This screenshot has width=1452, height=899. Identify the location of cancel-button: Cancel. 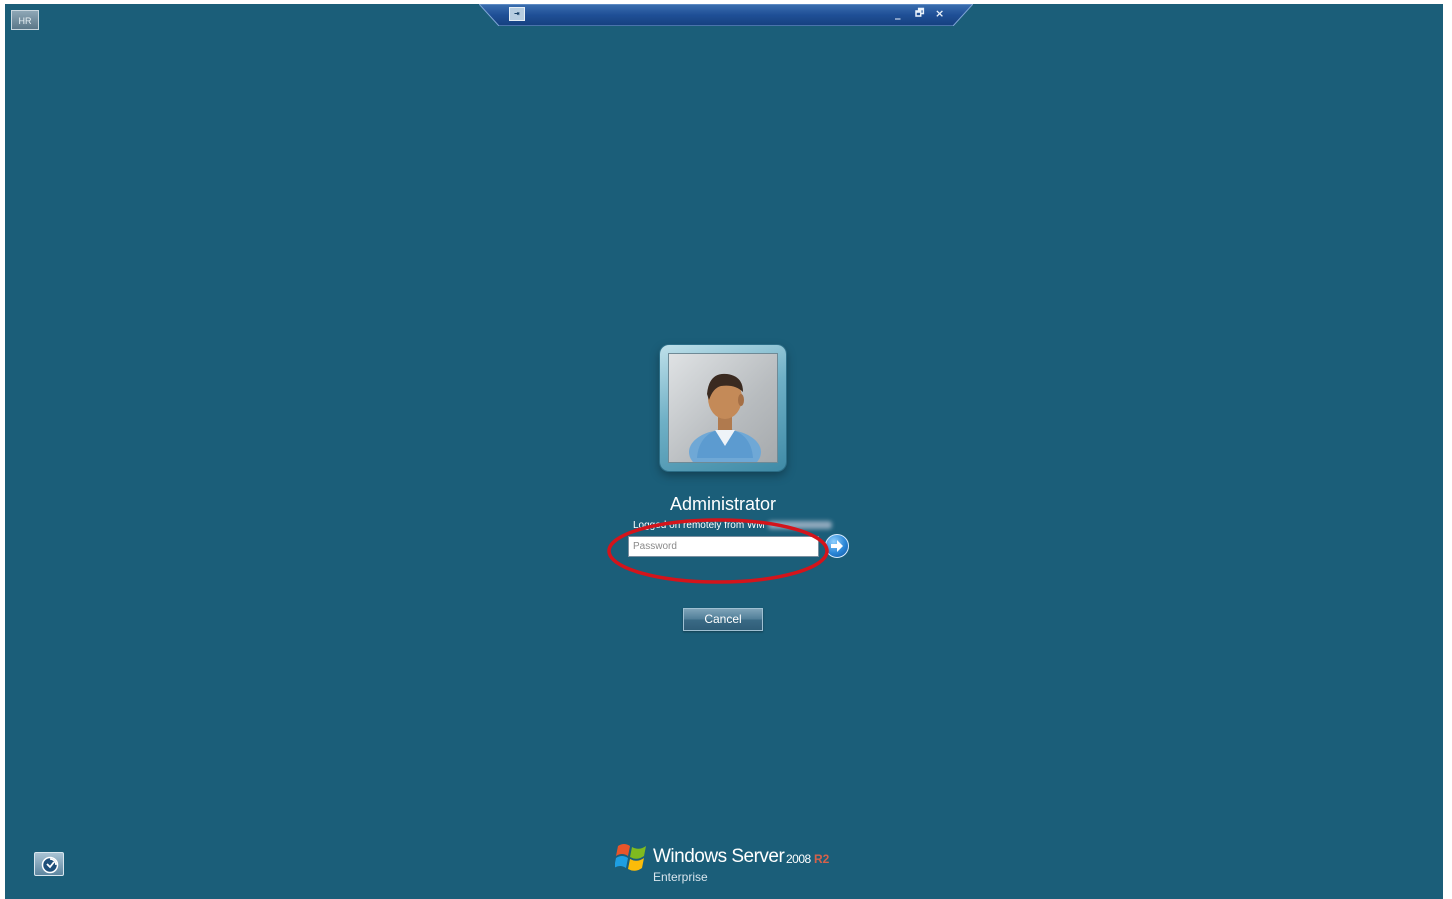
(723, 619).